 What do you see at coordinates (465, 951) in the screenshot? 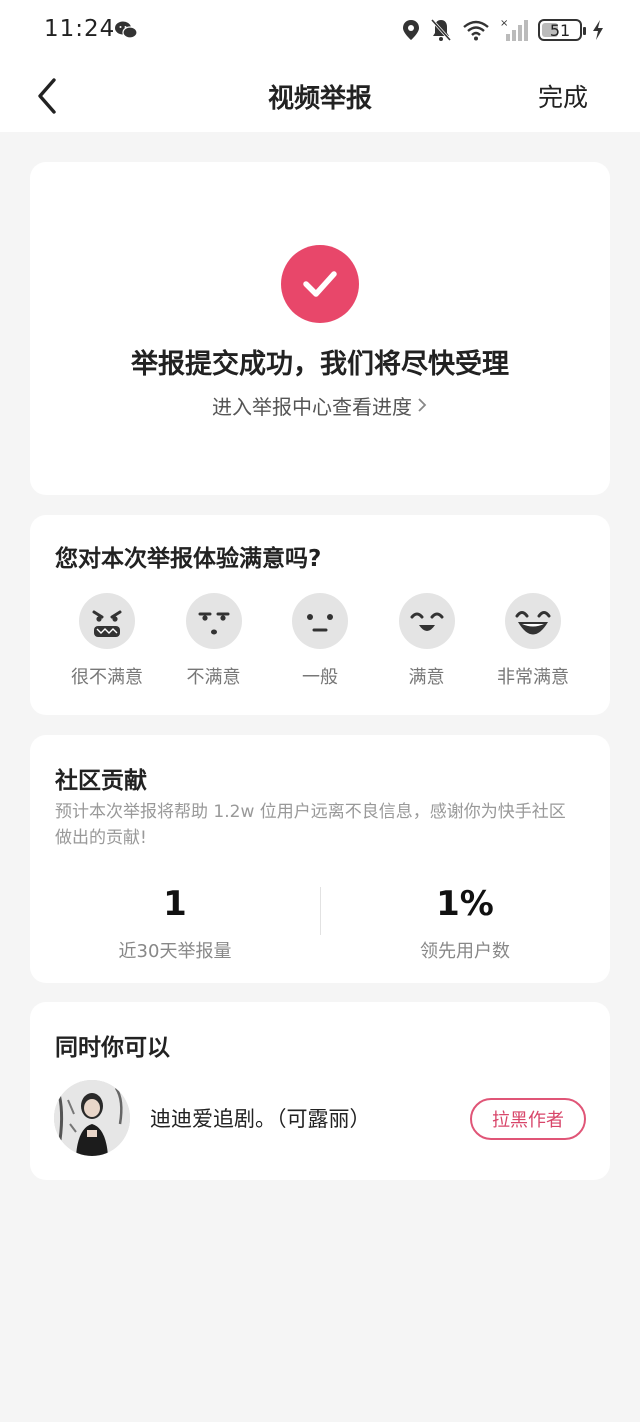
I see `stat-label: 领先用户数` at bounding box center [465, 951].